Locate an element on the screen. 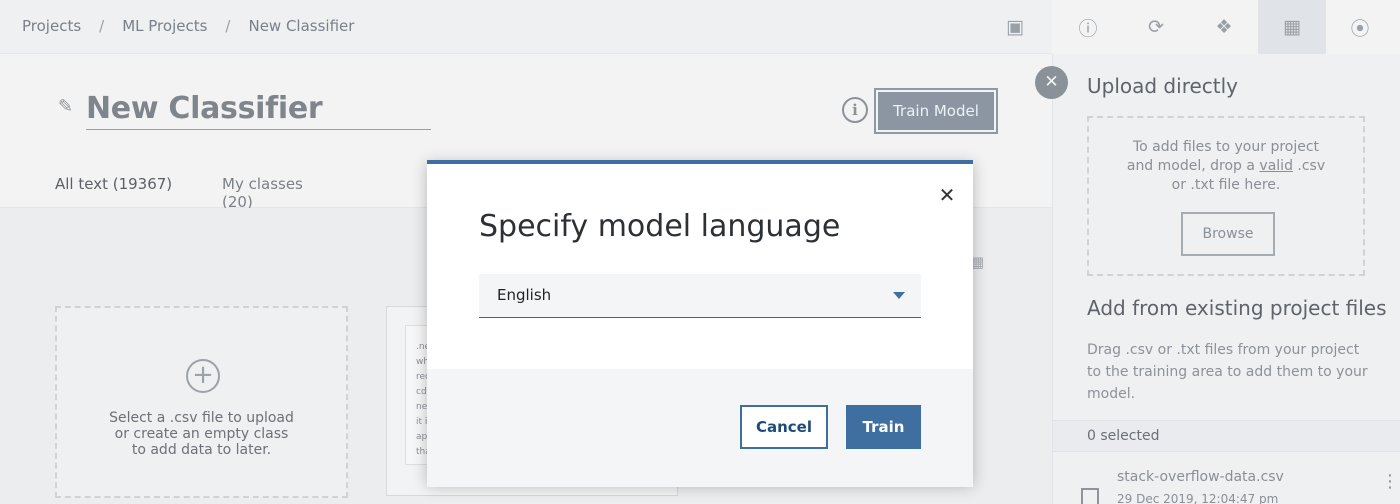  train-button: Train is located at coordinates (883, 427).